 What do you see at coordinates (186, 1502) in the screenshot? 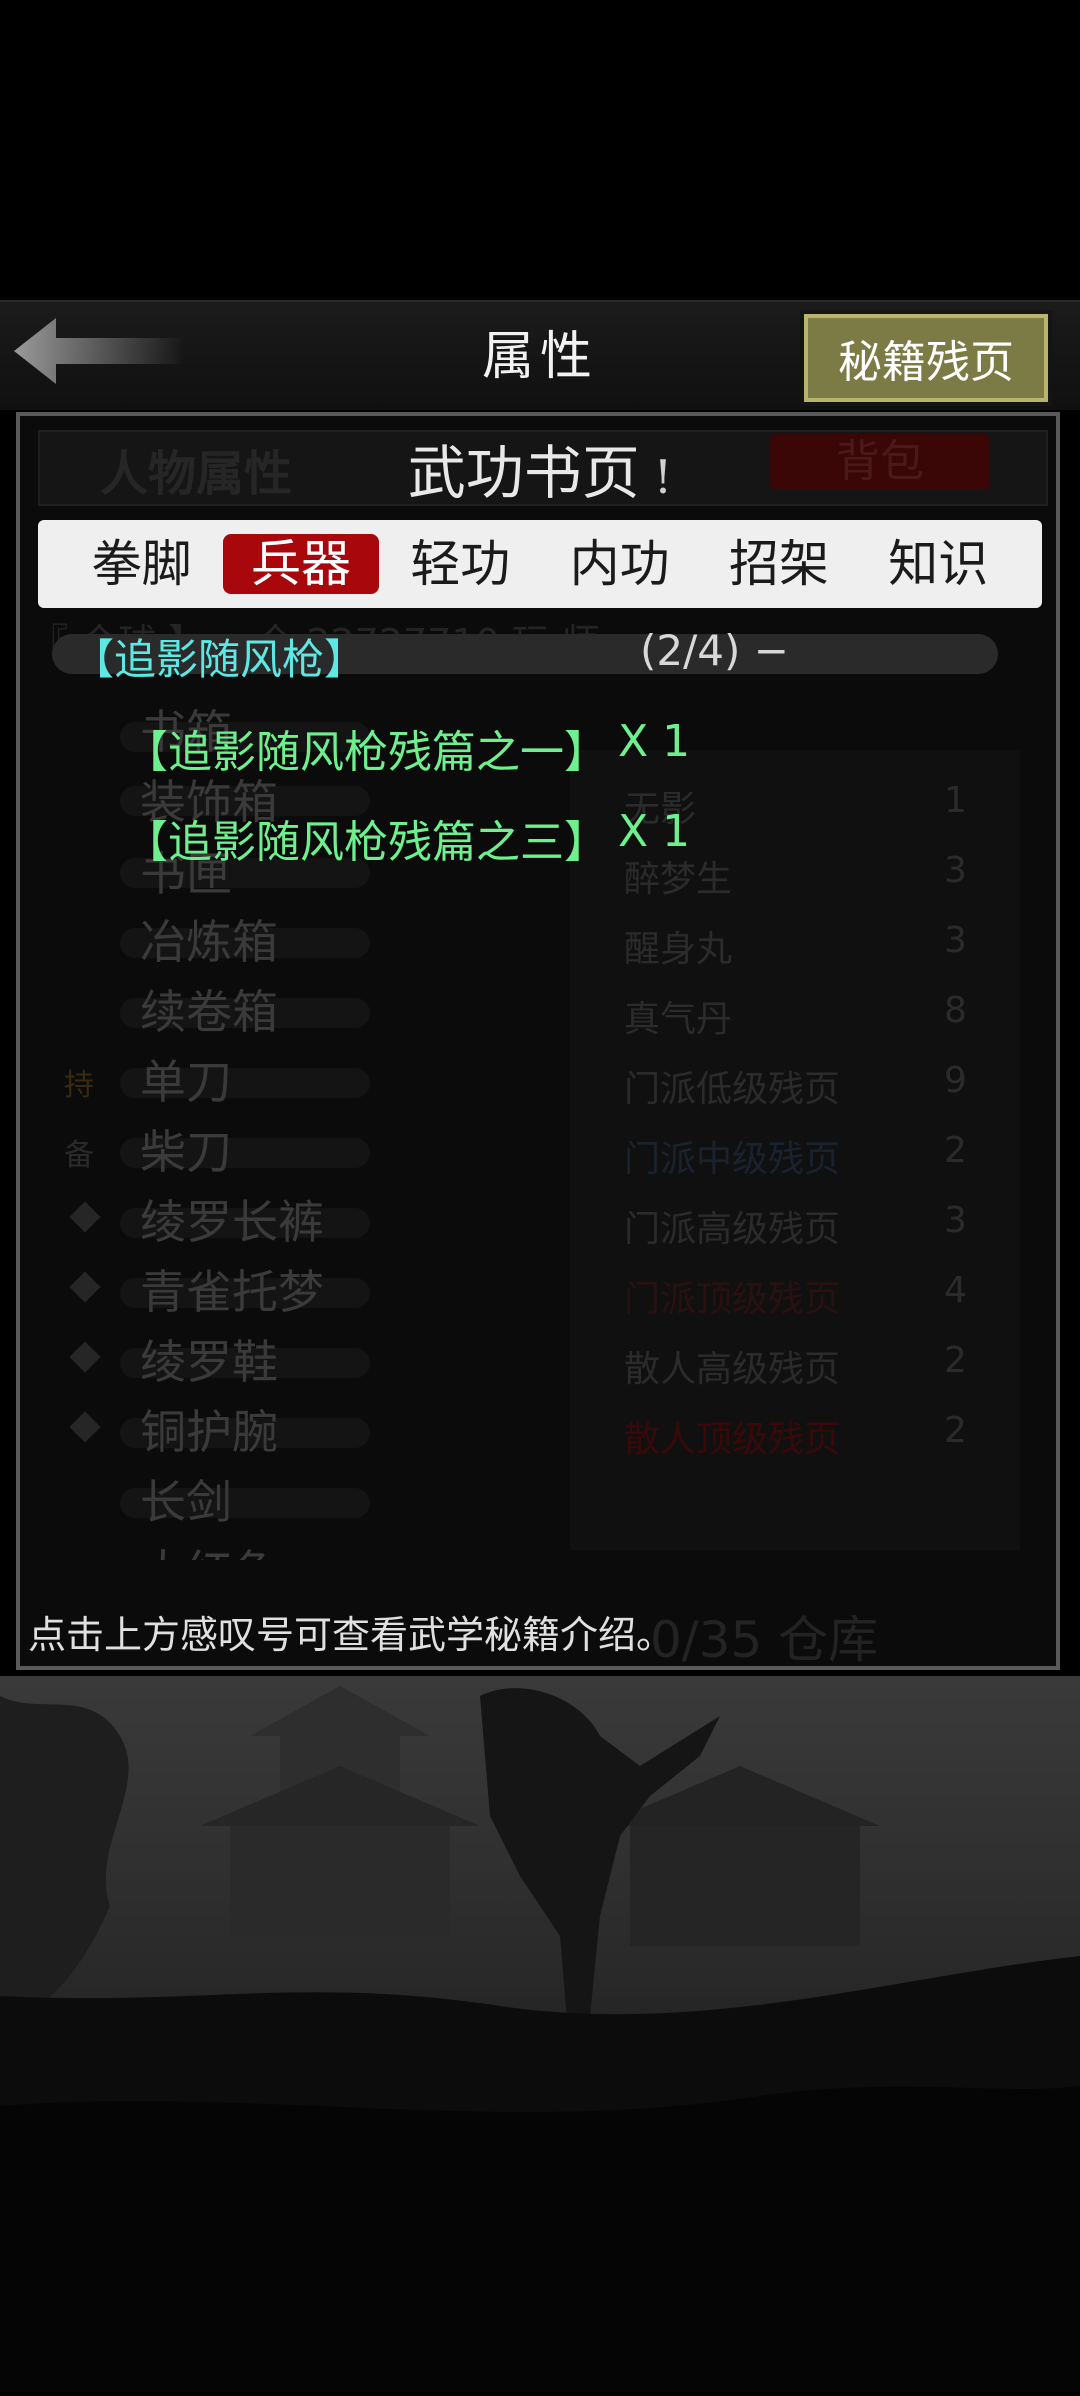
I see `background-item: 长剑` at bounding box center [186, 1502].